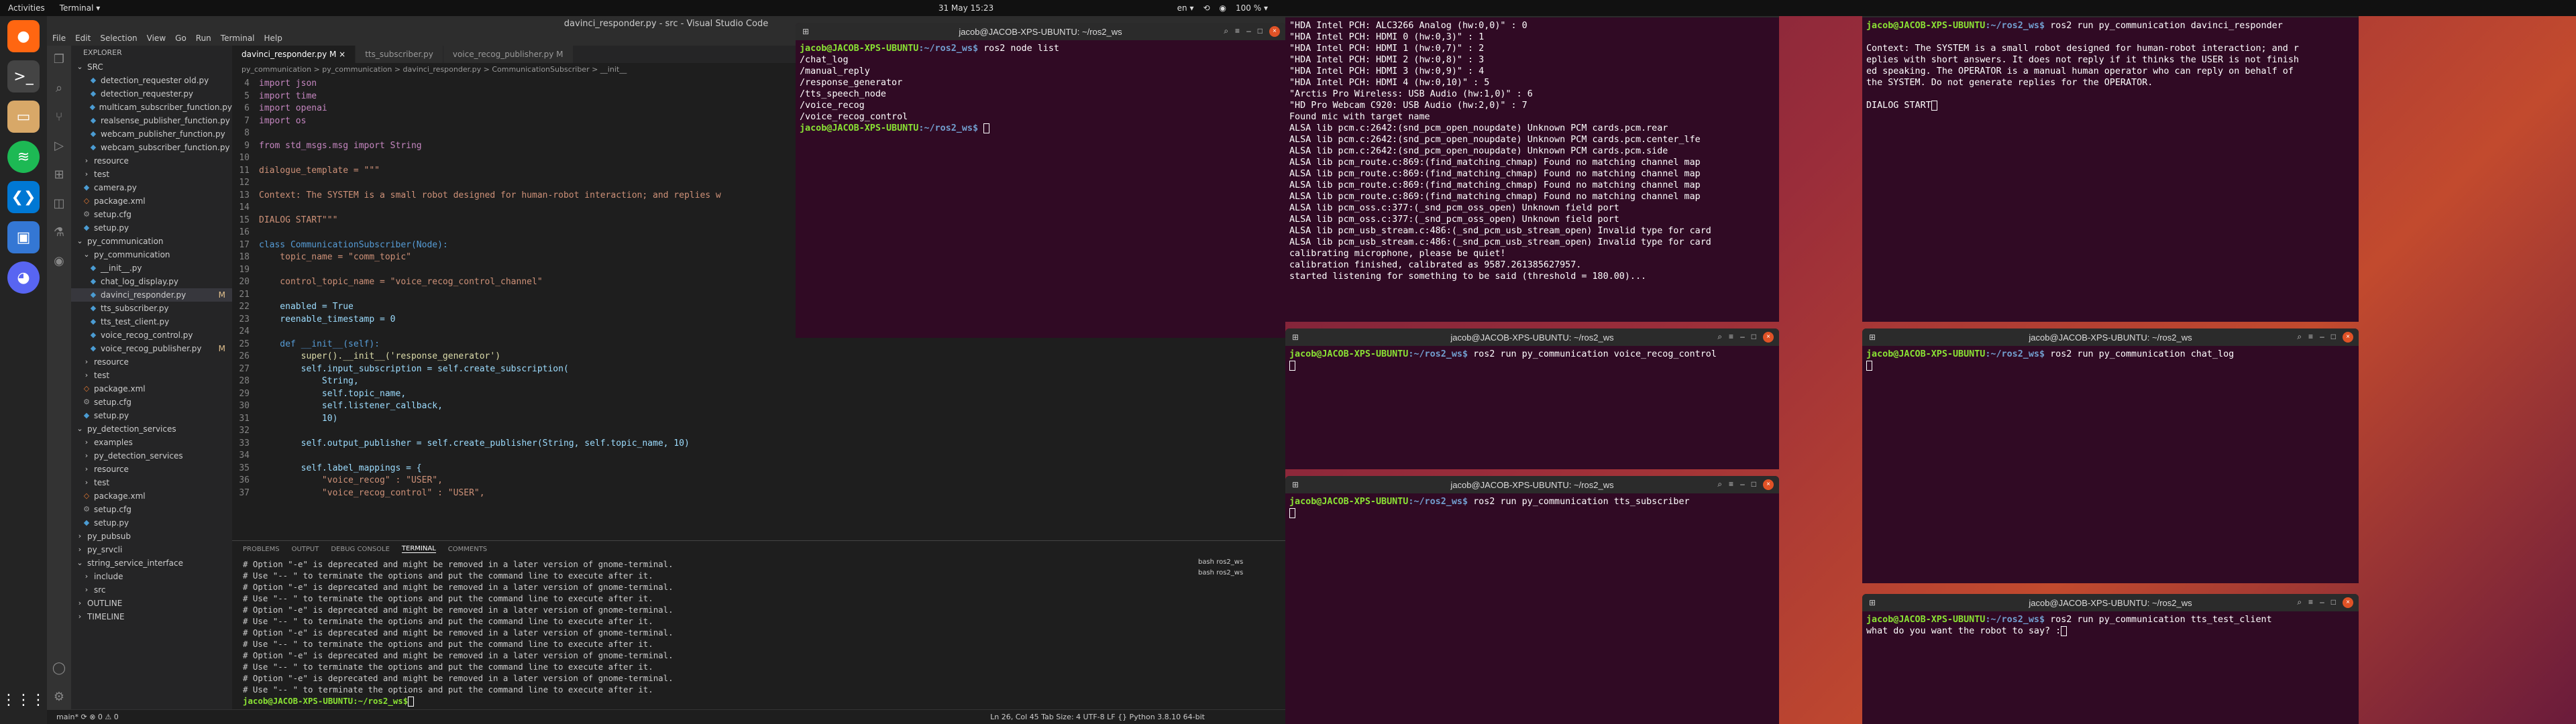 The width and height of the screenshot is (2576, 724). I want to click on file-item: ◆ tts_subscriber.py, so click(151, 308).